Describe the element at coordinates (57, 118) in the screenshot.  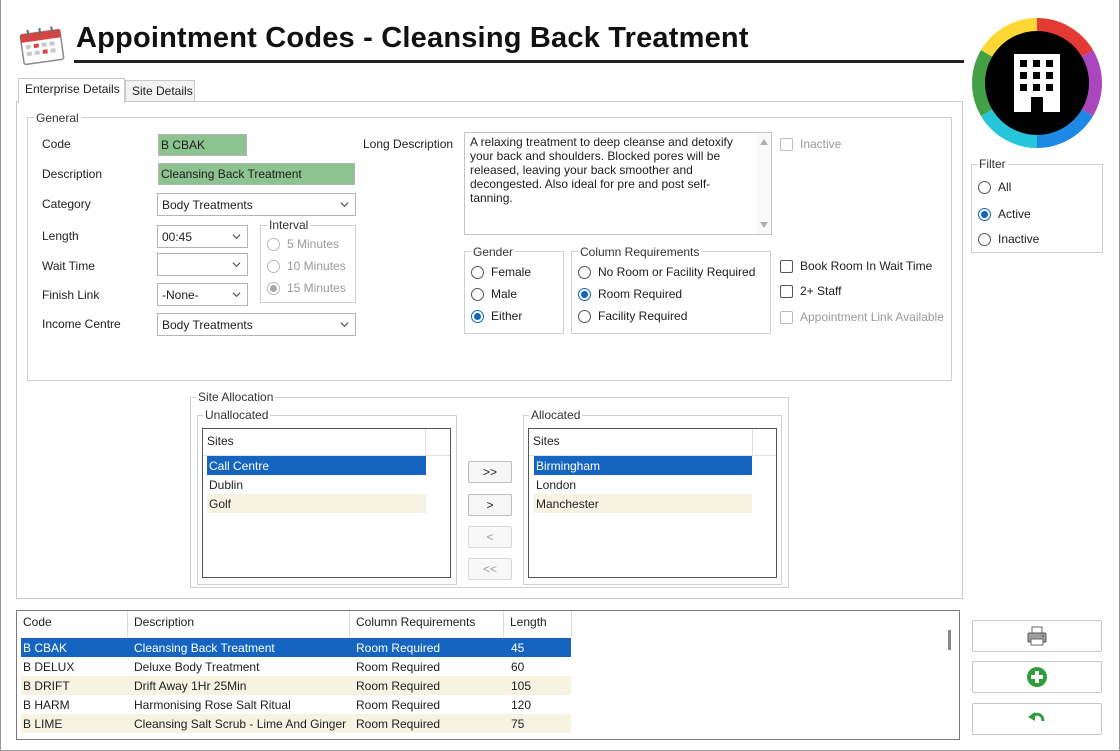
I see `general-legend: General` at that location.